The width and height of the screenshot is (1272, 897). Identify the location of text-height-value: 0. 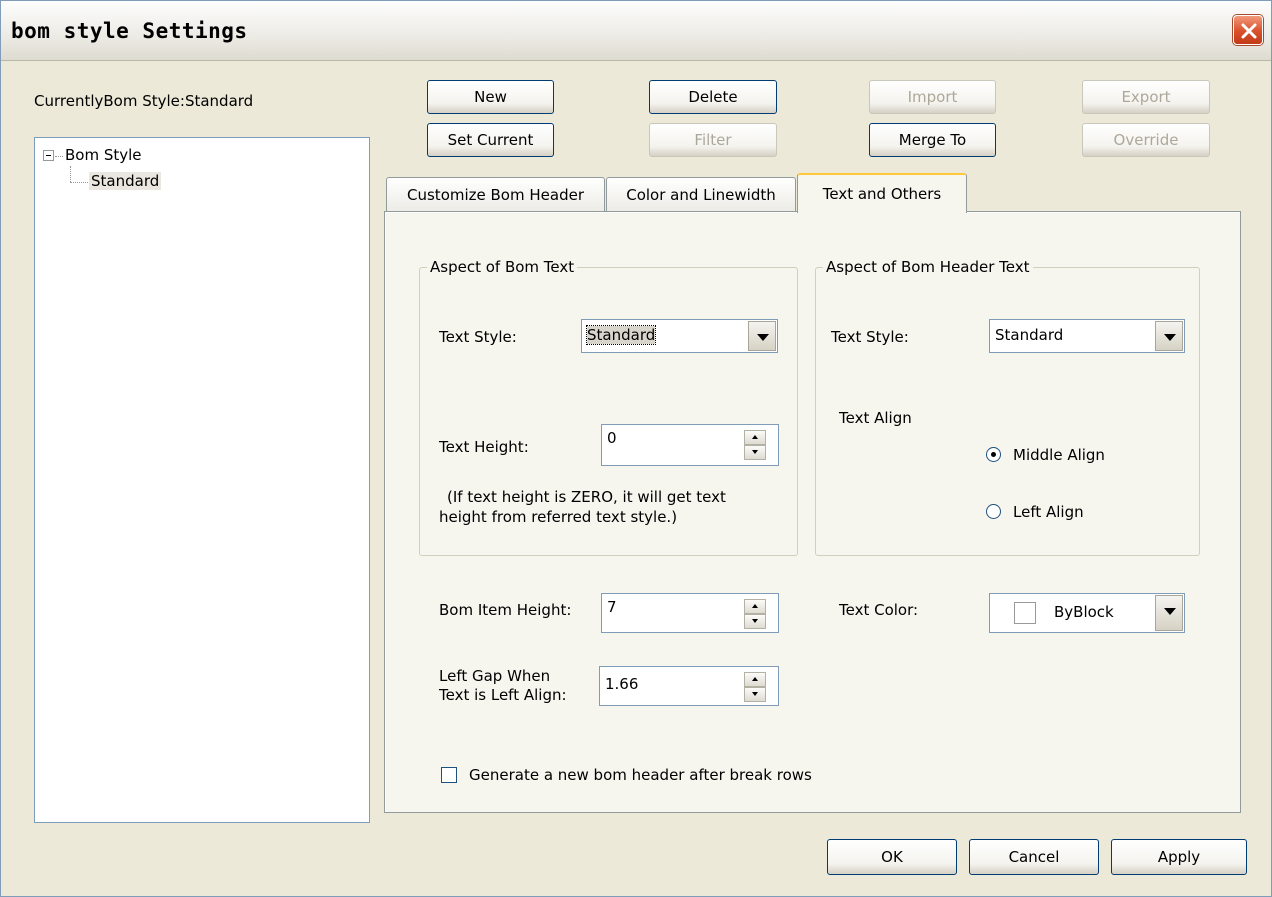
(612, 438).